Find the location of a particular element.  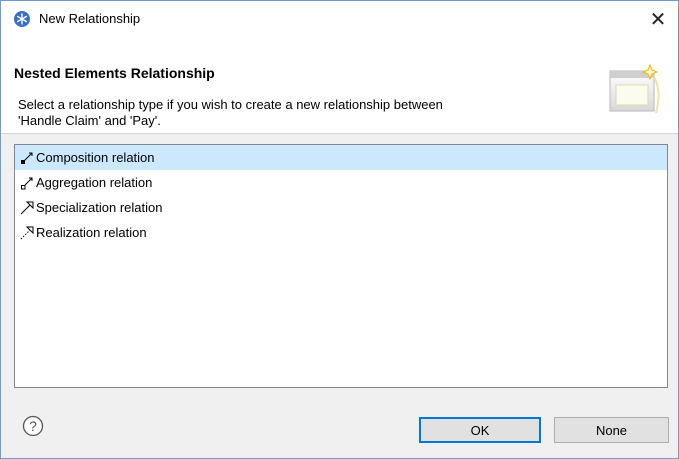

list-item-label: Composition relation is located at coordinates (95, 157).